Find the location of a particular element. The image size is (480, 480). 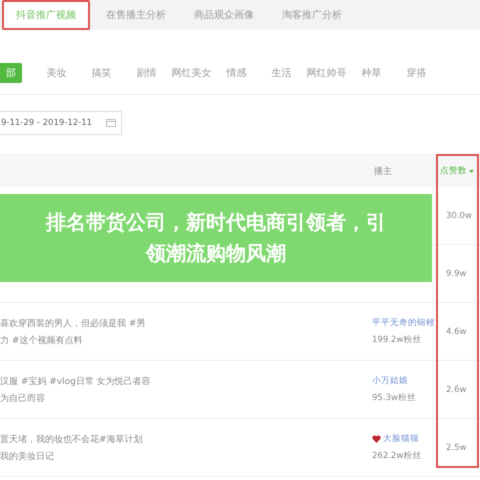

author-link: 小万姑娘 is located at coordinates (390, 381).